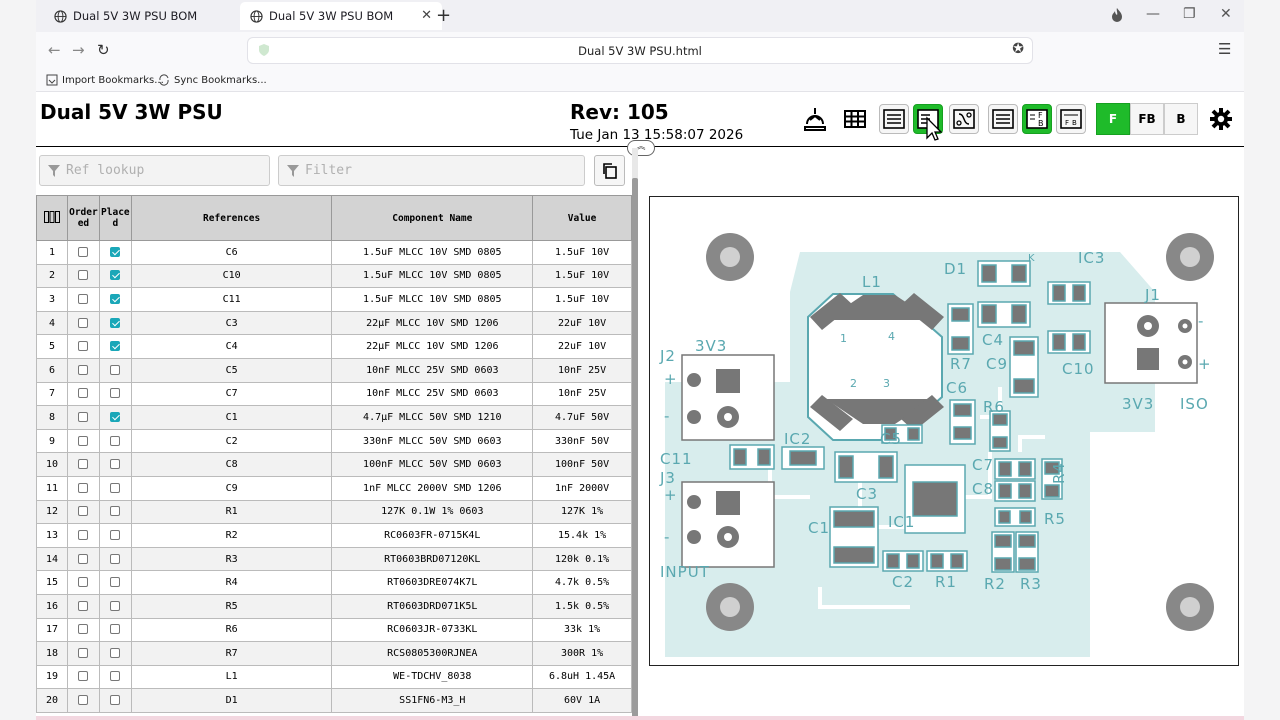  What do you see at coordinates (103, 50) in the screenshot?
I see `reload-icon: ↻` at bounding box center [103, 50].